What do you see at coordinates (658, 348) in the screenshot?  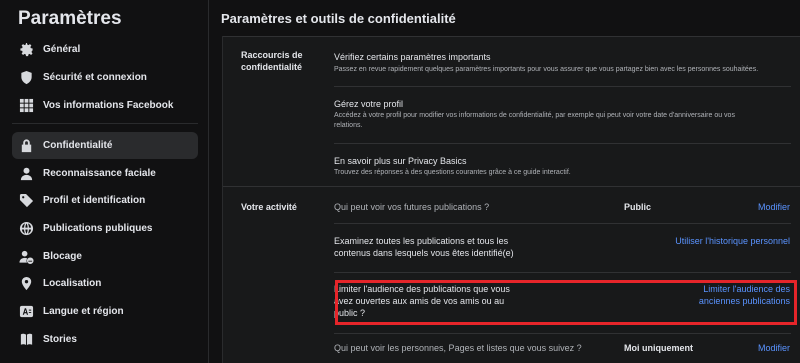 I see `setting-value: Moi uniquement` at bounding box center [658, 348].